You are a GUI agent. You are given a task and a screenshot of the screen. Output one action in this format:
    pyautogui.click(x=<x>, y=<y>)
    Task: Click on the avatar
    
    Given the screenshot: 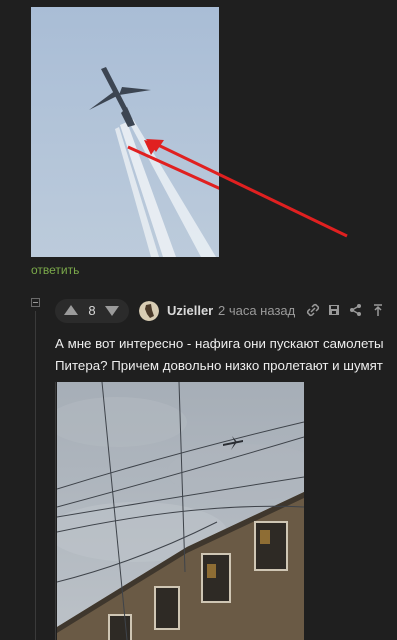 What is the action you would take?
    pyautogui.click(x=149, y=311)
    